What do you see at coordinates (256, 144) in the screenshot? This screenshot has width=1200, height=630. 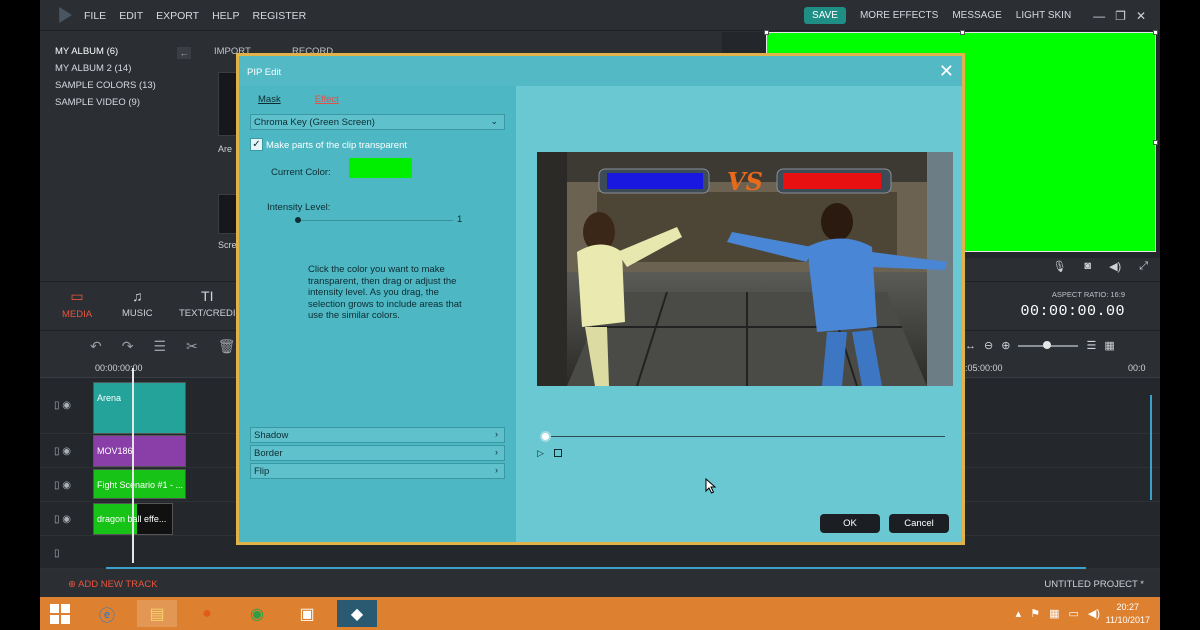 I see `transparency-checkbox: ✓` at bounding box center [256, 144].